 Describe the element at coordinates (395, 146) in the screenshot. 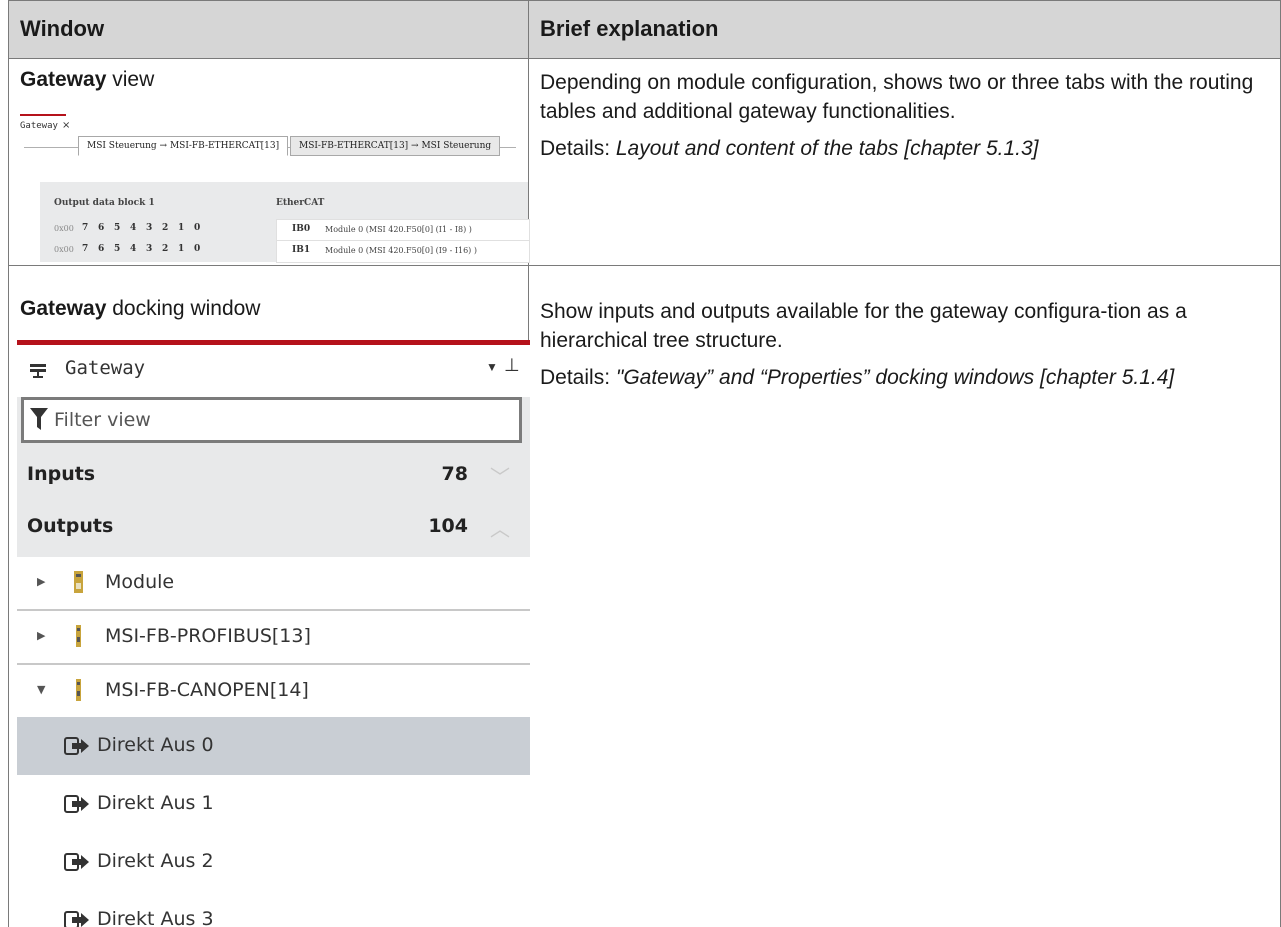

I see `tab-ethercat-to-controller: MSI-FB-ETHERCAT[13] → MSI Steuerung` at that location.